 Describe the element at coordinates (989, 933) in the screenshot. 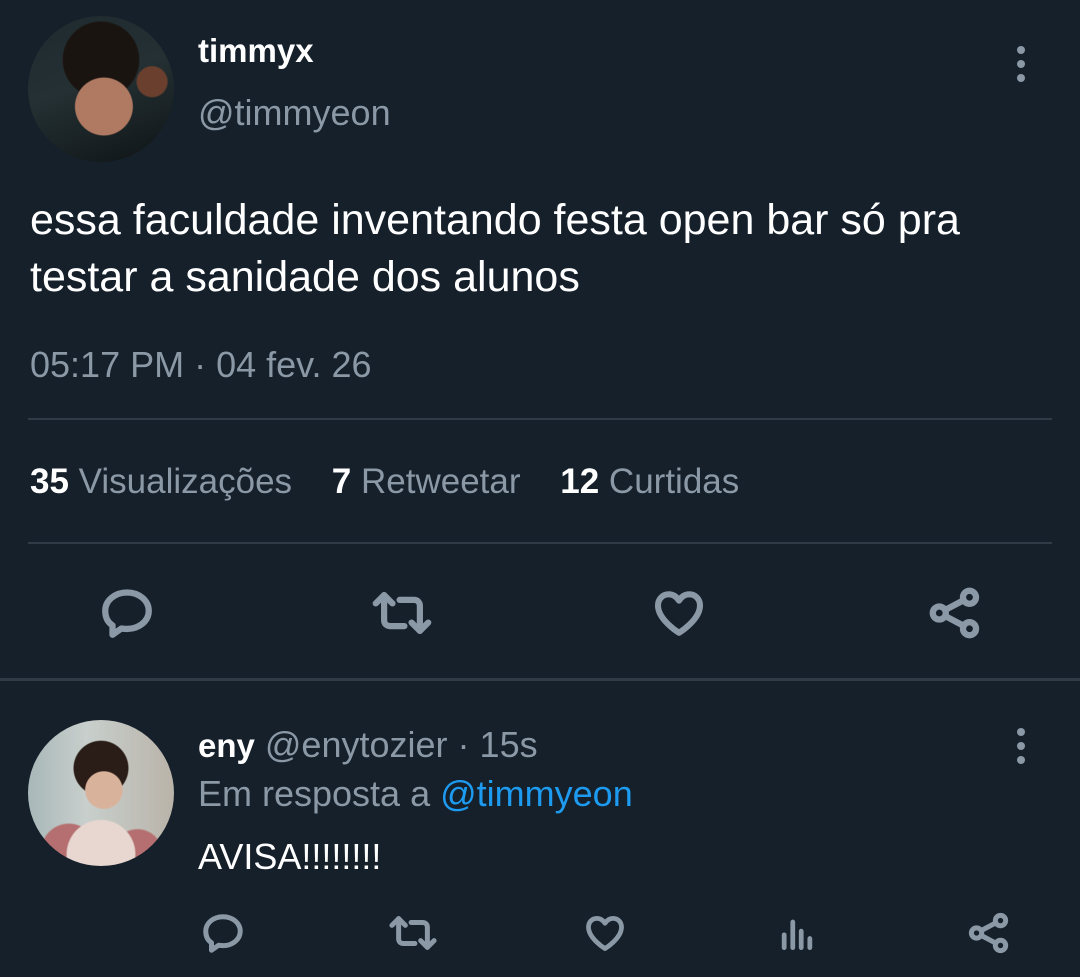

I see `reply-share-icon` at that location.